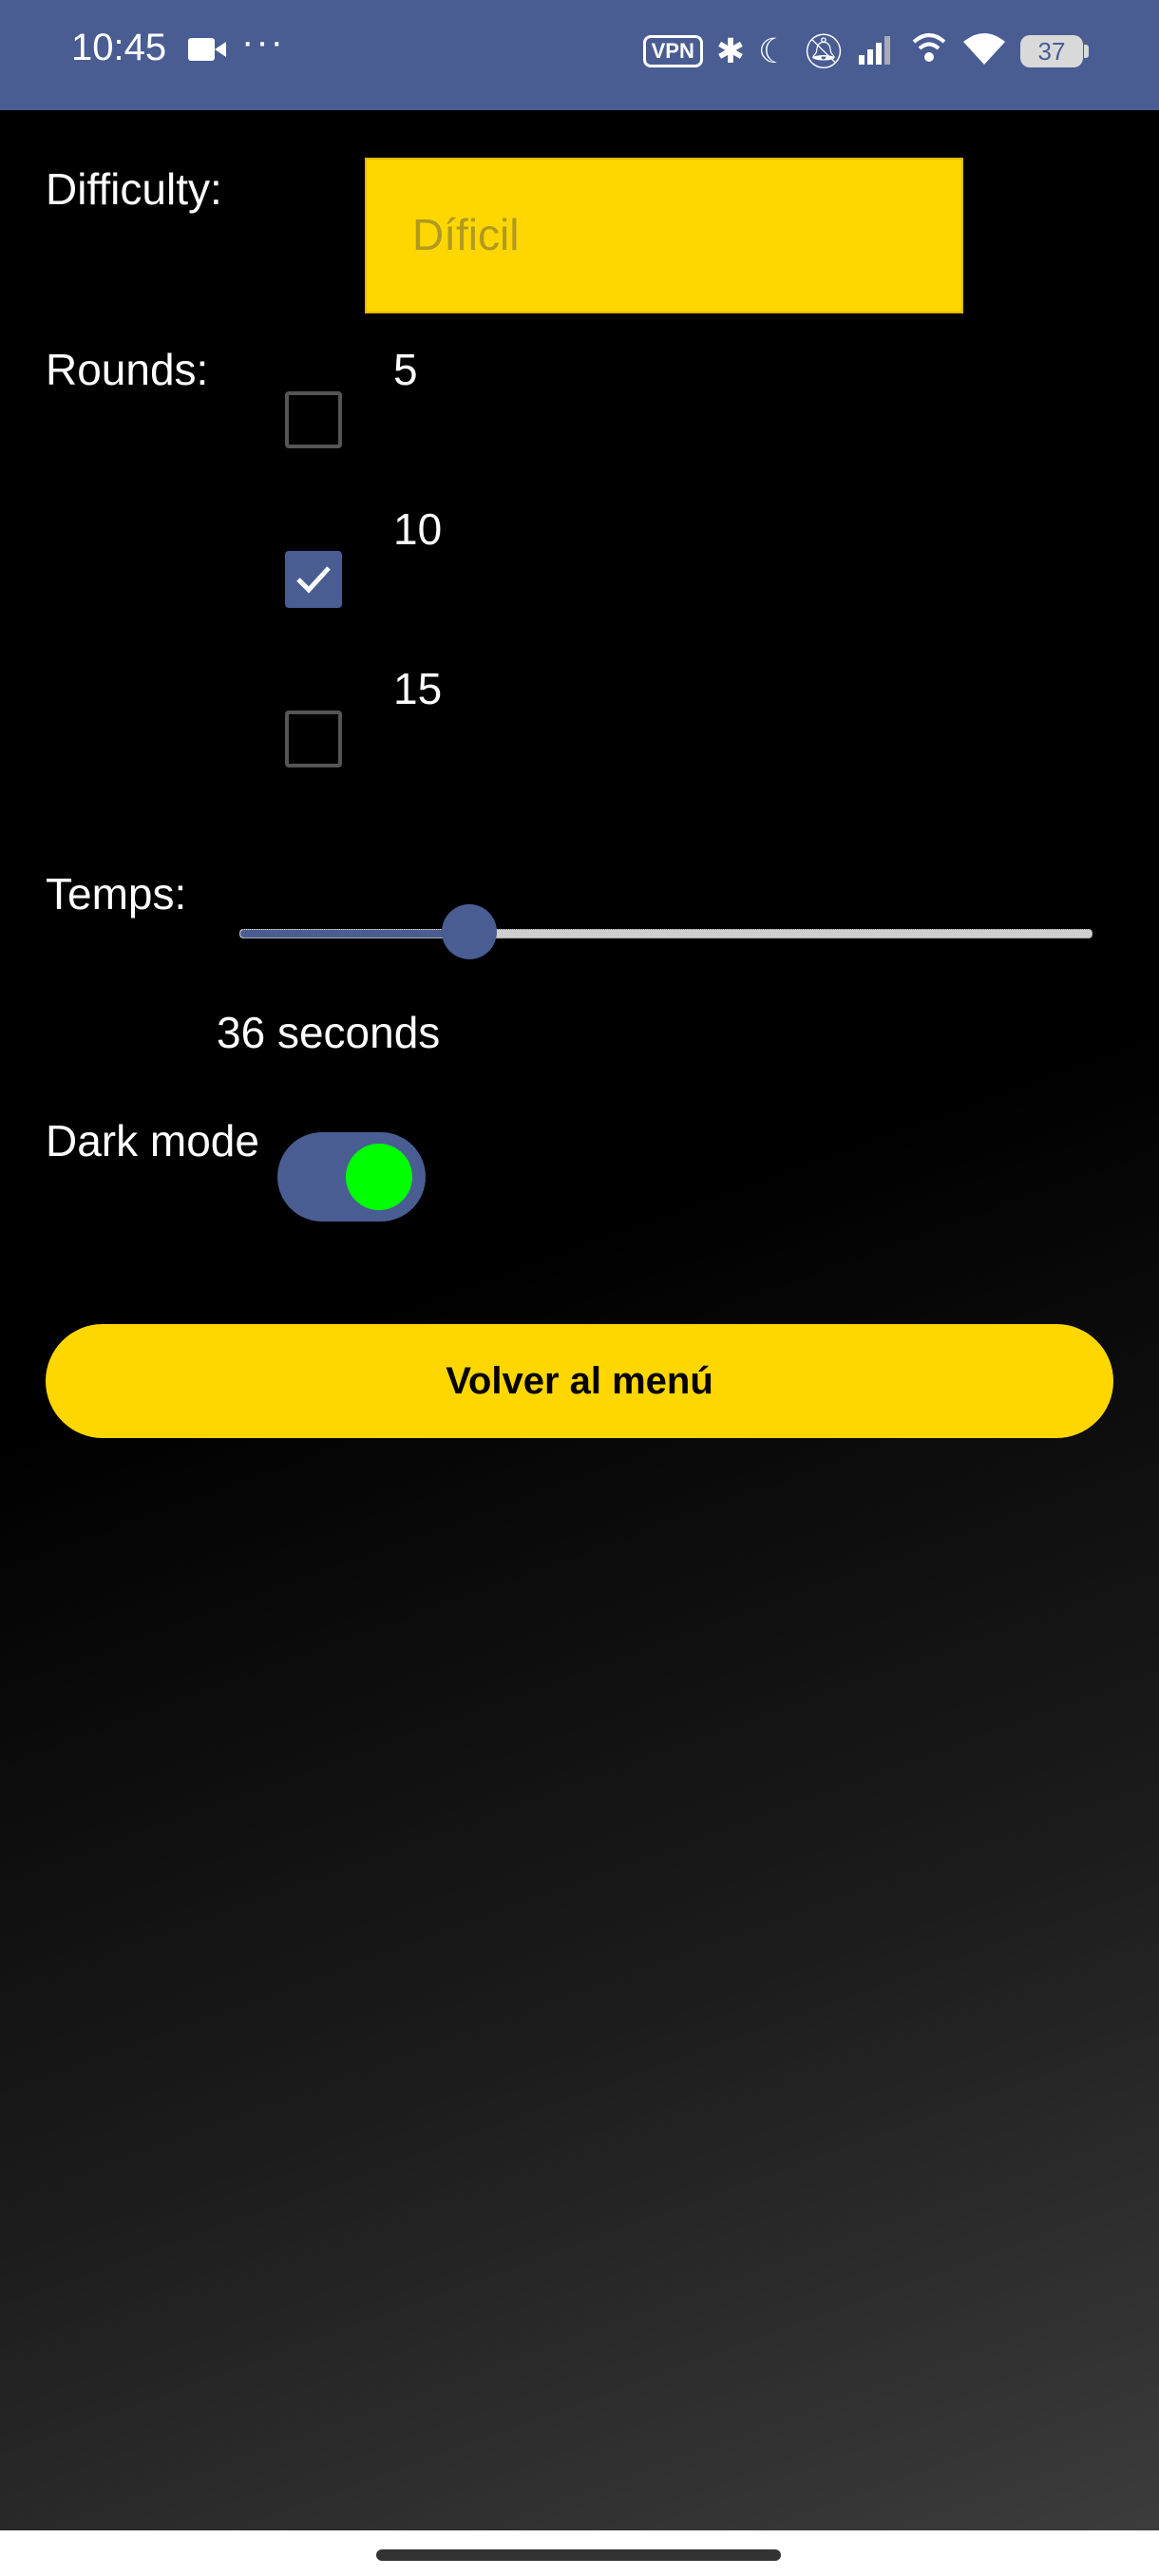 The width and height of the screenshot is (1159, 2576). Describe the element at coordinates (984, 51) in the screenshot. I see `wifi-icon` at that location.